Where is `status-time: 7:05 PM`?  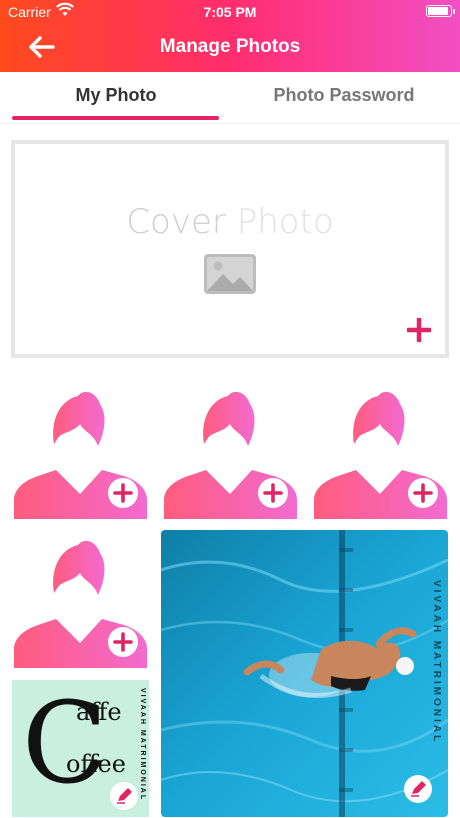
status-time: 7:05 PM is located at coordinates (230, 12).